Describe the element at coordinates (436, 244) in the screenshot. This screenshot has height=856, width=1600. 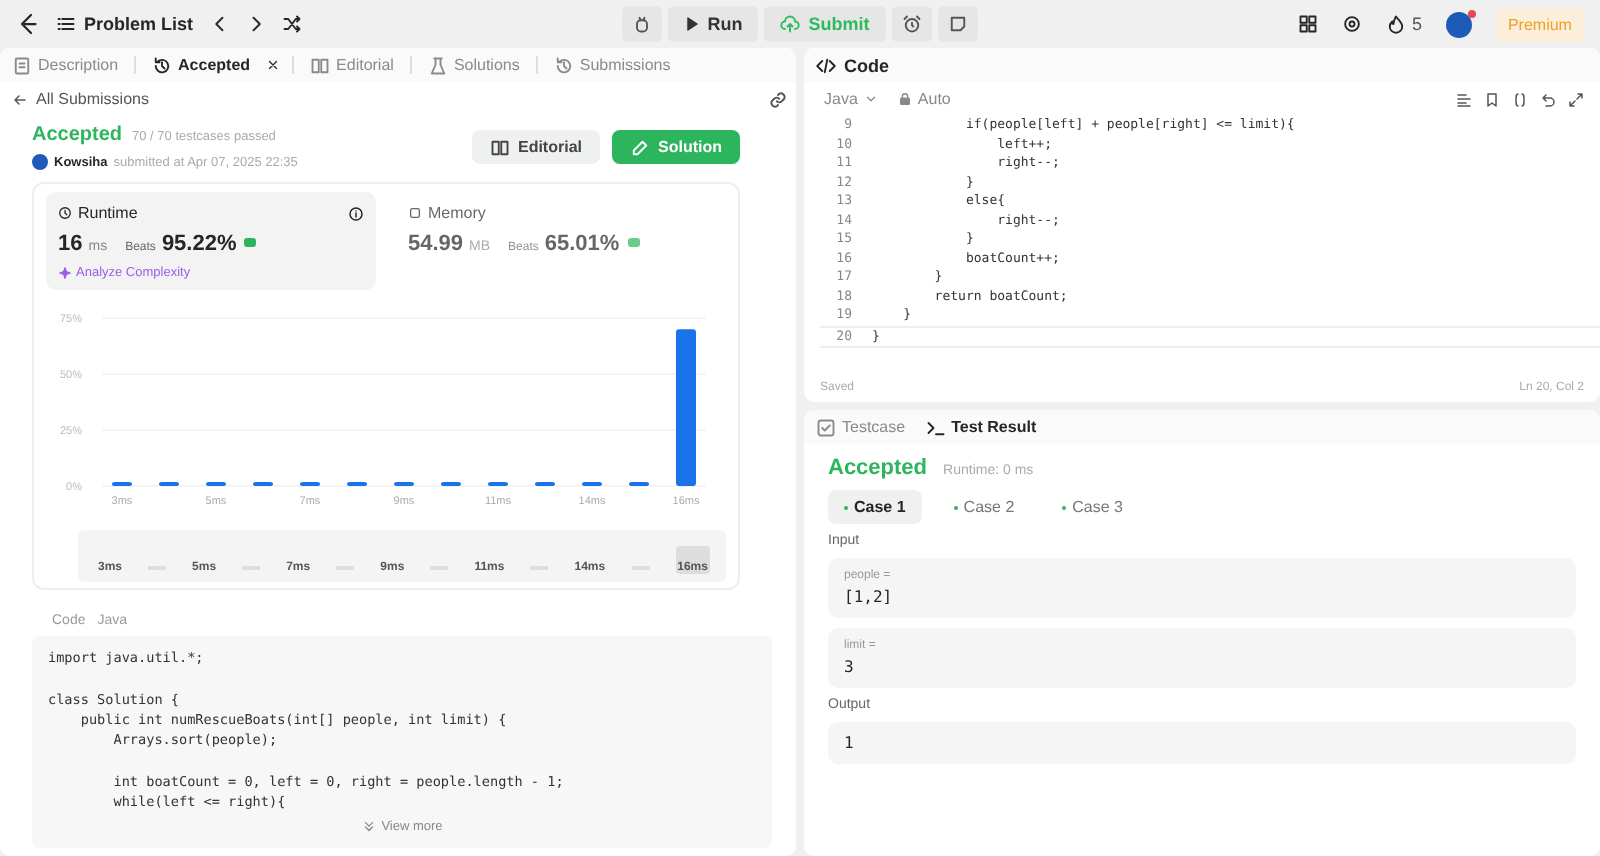
I see `stat-value: 54.99` at that location.